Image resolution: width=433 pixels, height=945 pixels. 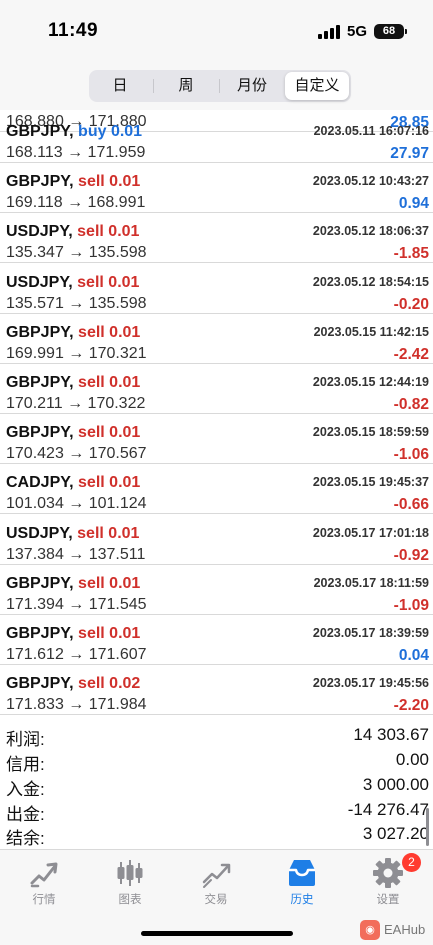 I want to click on trade-time: 2023.05.15 12:44:19, so click(x=370, y=382).